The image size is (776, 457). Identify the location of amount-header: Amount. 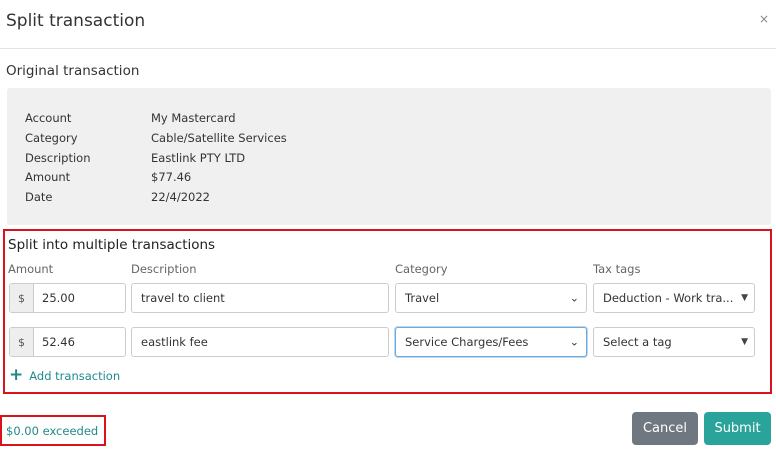
(31, 269).